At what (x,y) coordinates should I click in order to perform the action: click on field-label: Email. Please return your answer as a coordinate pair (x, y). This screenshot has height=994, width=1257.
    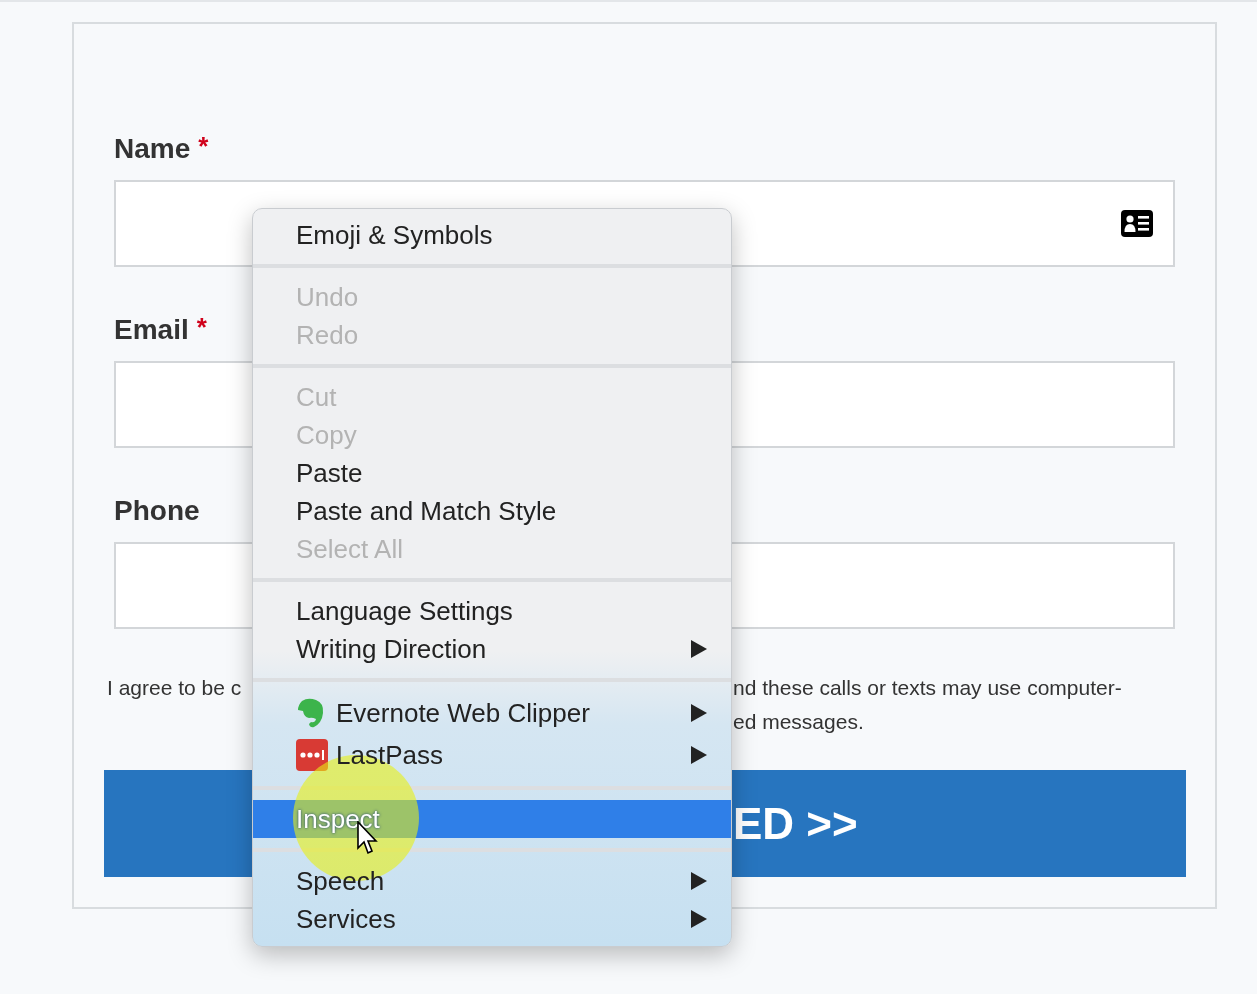
    Looking at the image, I should click on (151, 330).